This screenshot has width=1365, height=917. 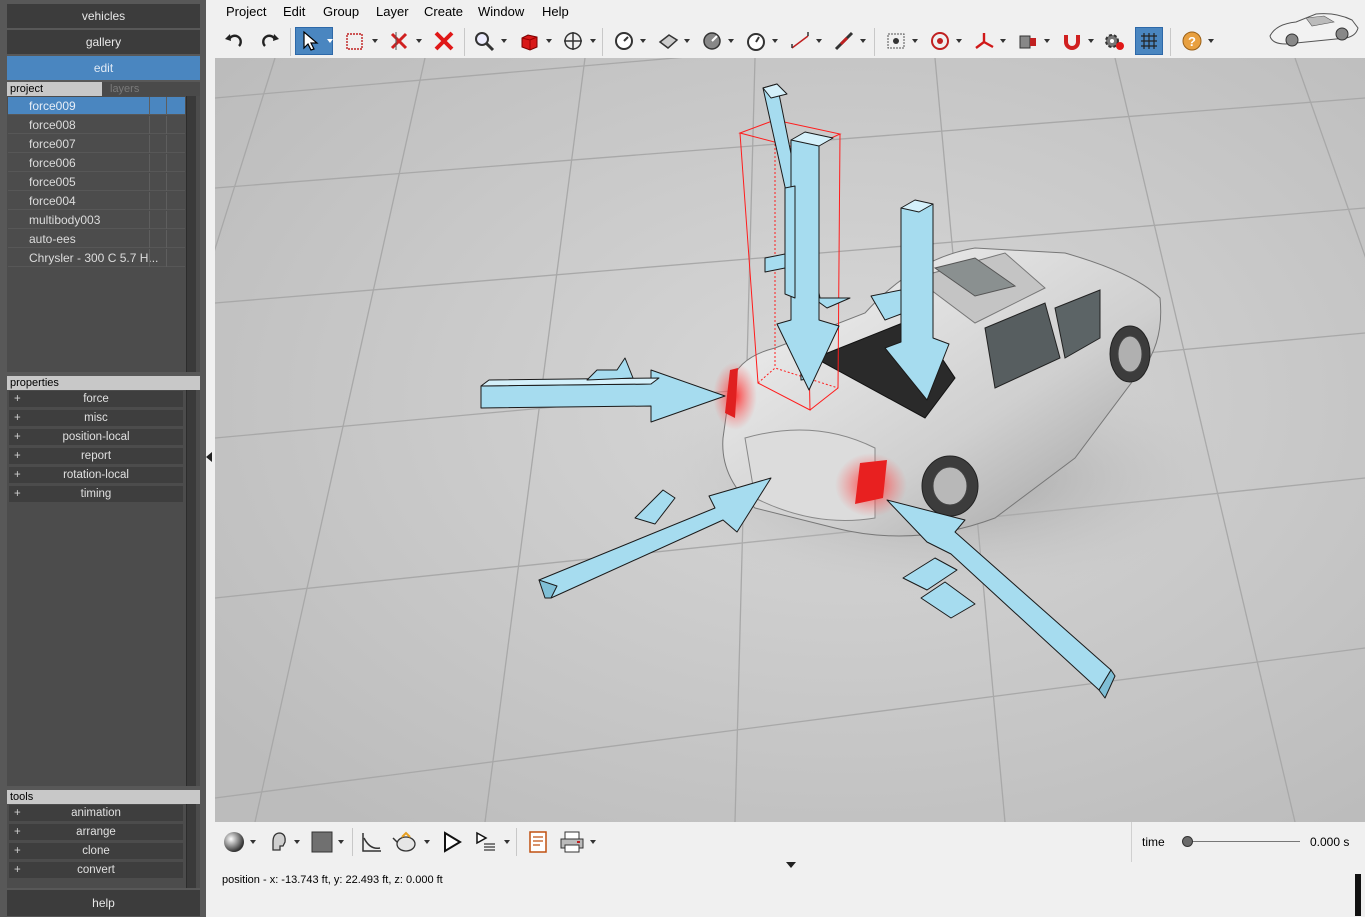 What do you see at coordinates (103, 16) in the screenshot?
I see `vehicles-button: vehicles` at bounding box center [103, 16].